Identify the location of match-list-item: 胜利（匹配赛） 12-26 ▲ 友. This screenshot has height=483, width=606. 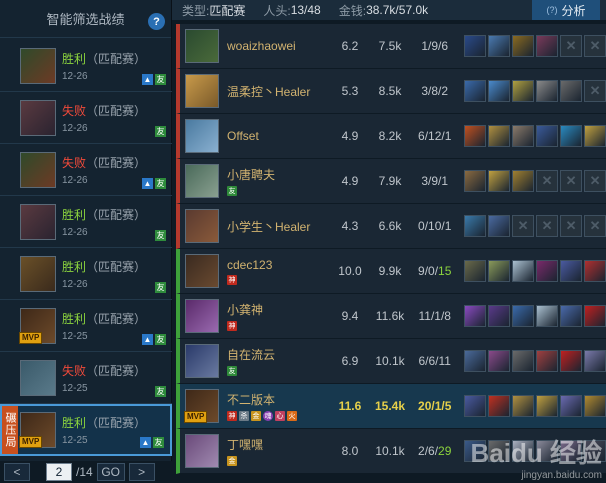
(86, 66).